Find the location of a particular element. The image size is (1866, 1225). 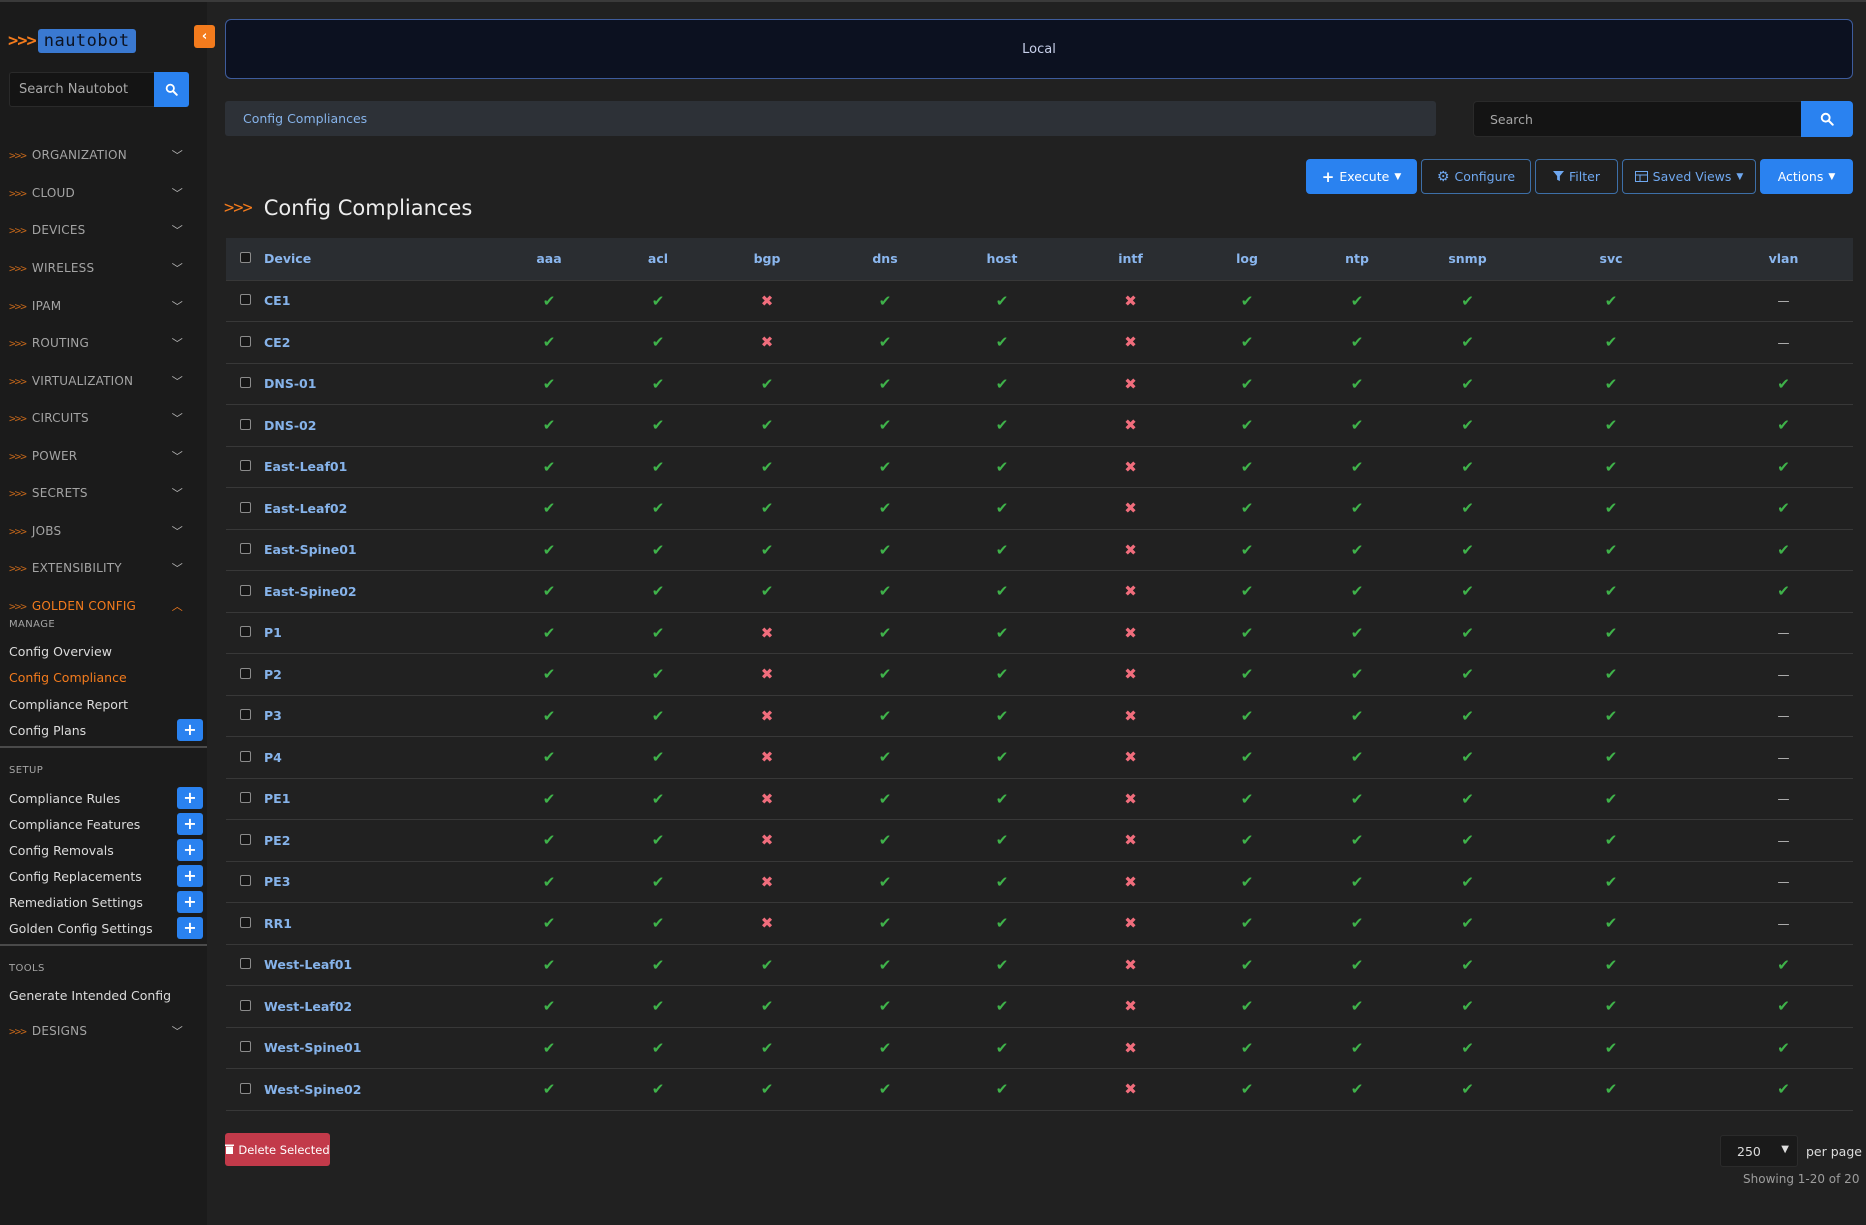

menu-config-removals-add-button: + is located at coordinates (190, 850).